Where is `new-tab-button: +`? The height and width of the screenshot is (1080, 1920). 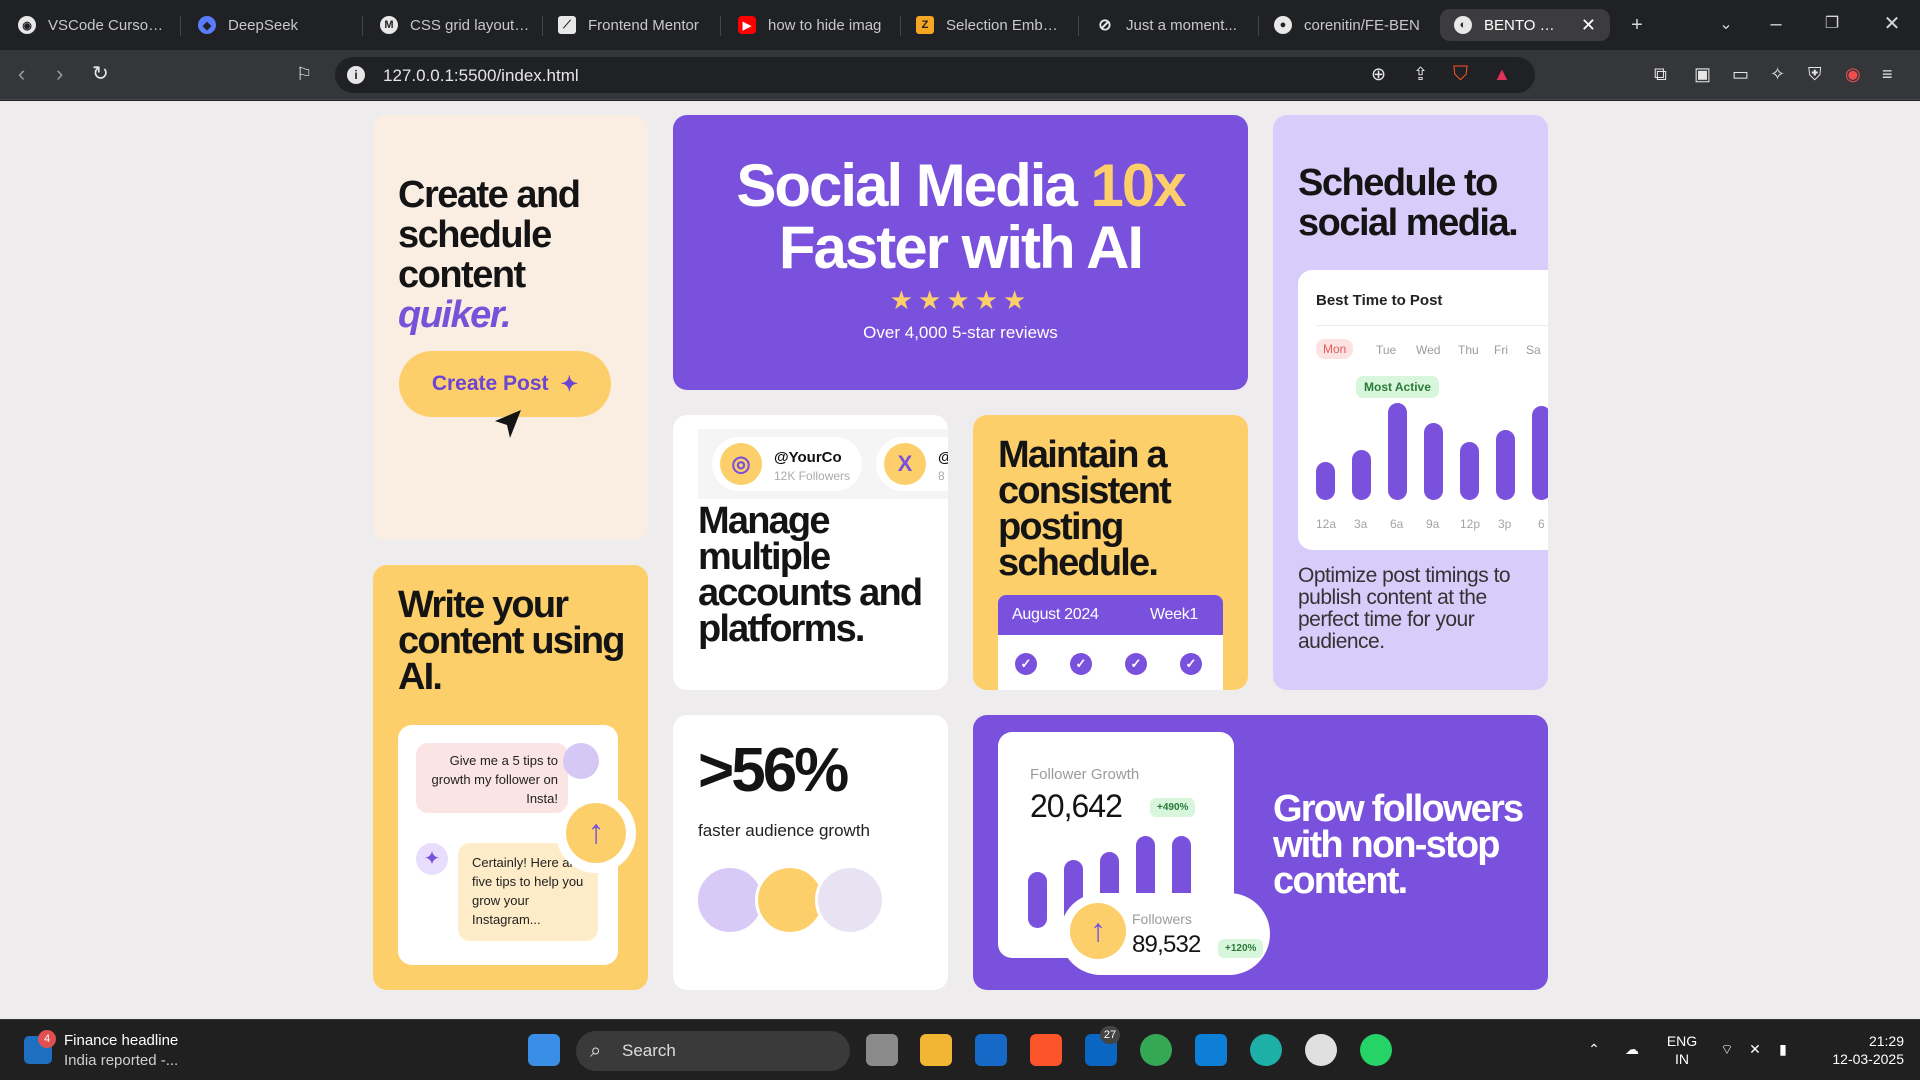
new-tab-button: + is located at coordinates (1637, 25).